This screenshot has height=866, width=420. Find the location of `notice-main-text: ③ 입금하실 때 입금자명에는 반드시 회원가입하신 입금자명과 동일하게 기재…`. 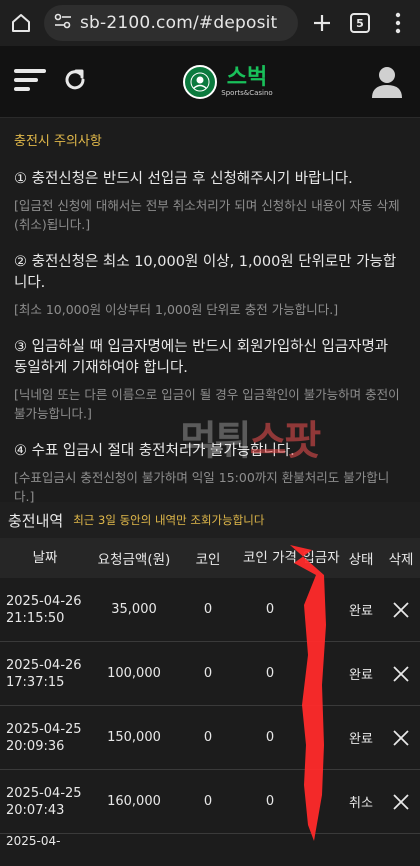

notice-main-text: ③ 입금하실 때 입금자명에는 반드시 회원가입하신 입금자명과 동일하게 기재… is located at coordinates (201, 357).